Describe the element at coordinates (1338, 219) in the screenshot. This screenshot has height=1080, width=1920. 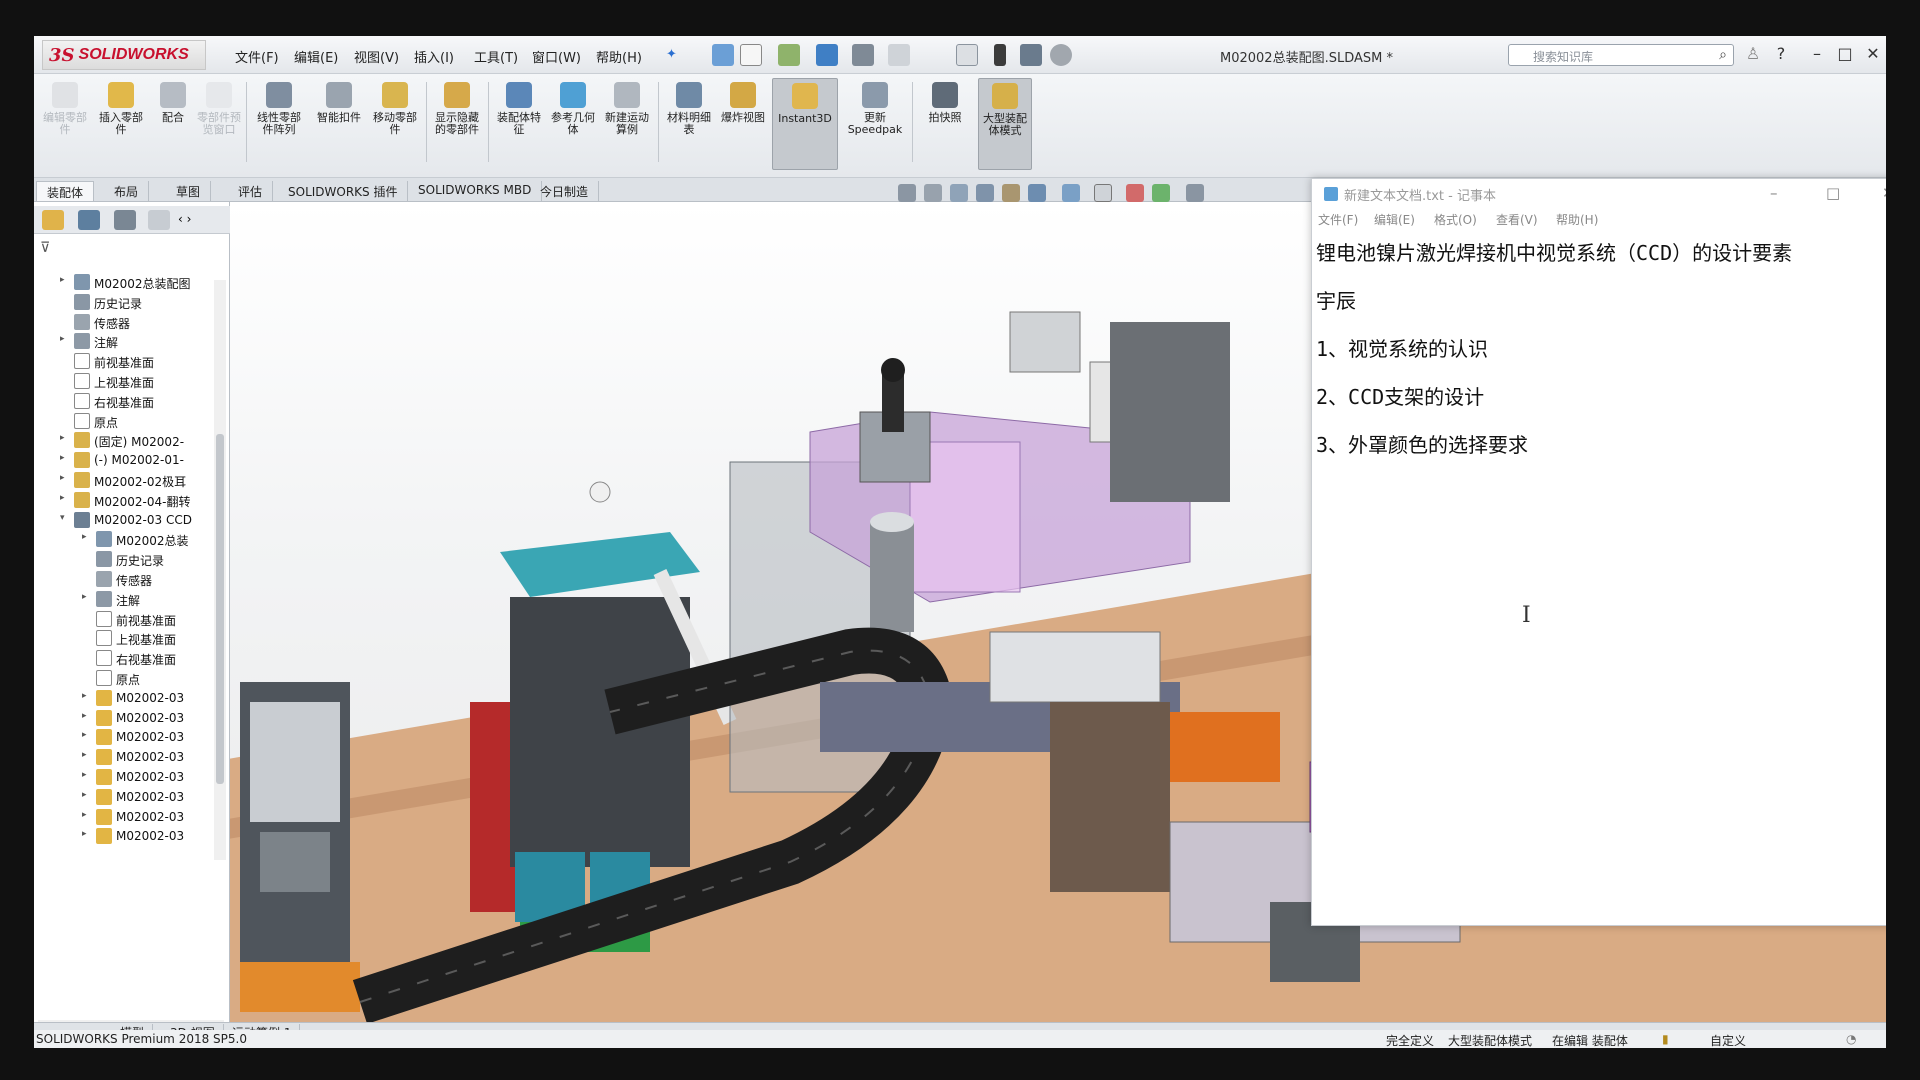
I see `np-menu-file: 文件(F)` at that location.